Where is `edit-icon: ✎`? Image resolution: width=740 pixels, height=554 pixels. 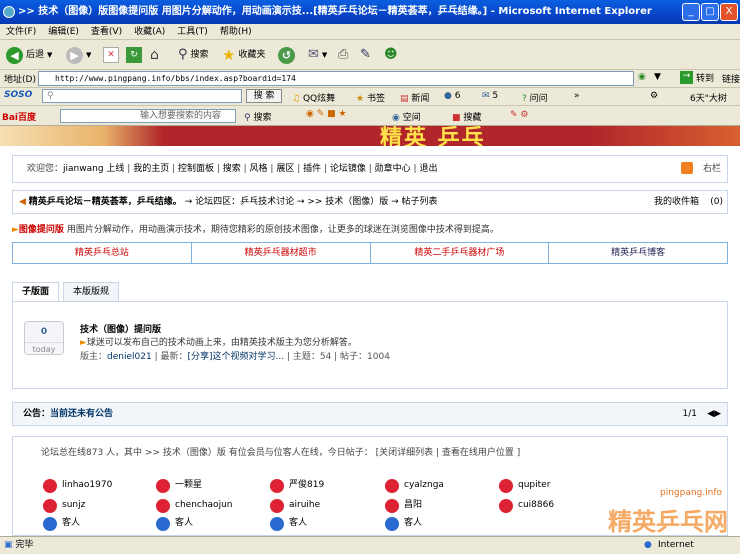
edit-icon: ✎ is located at coordinates (365, 54).